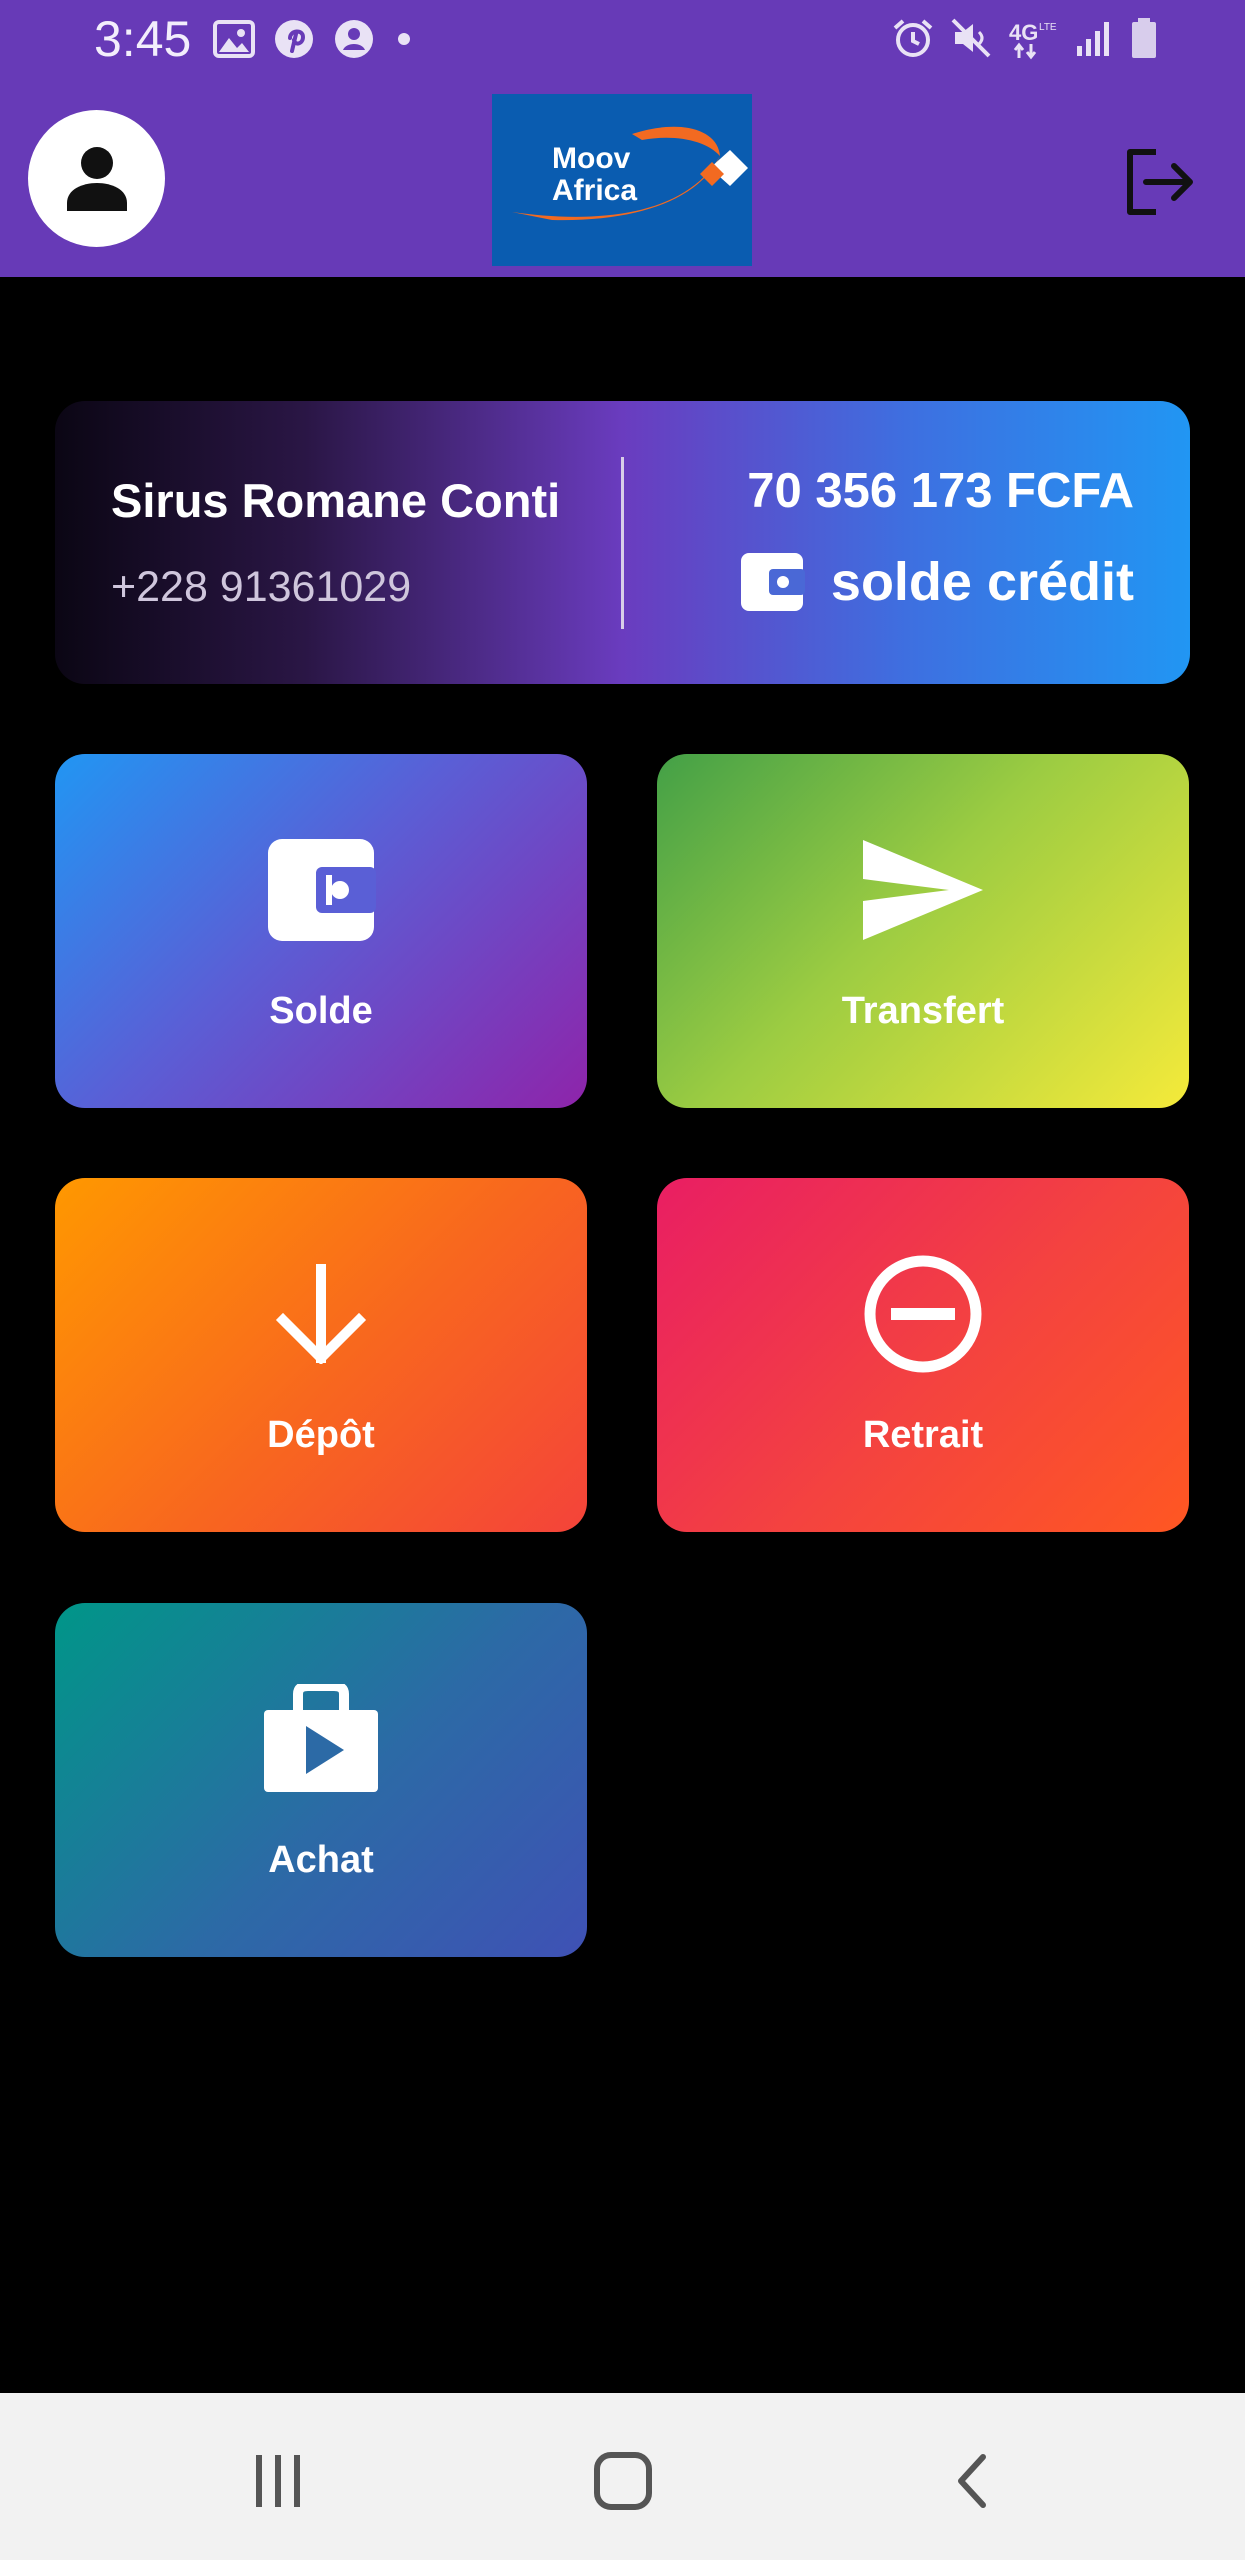  I want to click on home-icon, so click(623, 2481).